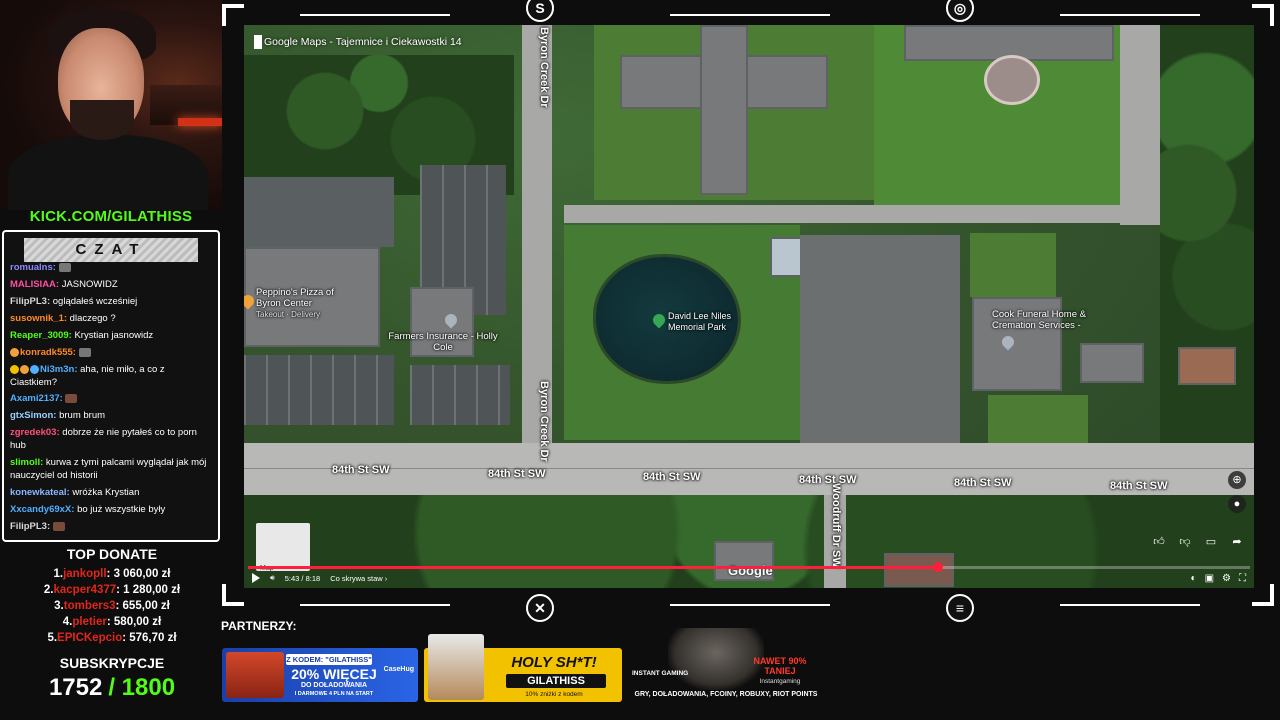 This screenshot has height=720, width=1280. What do you see at coordinates (1226, 578) in the screenshot?
I see `settings-icon: ⚙︎` at bounding box center [1226, 578].